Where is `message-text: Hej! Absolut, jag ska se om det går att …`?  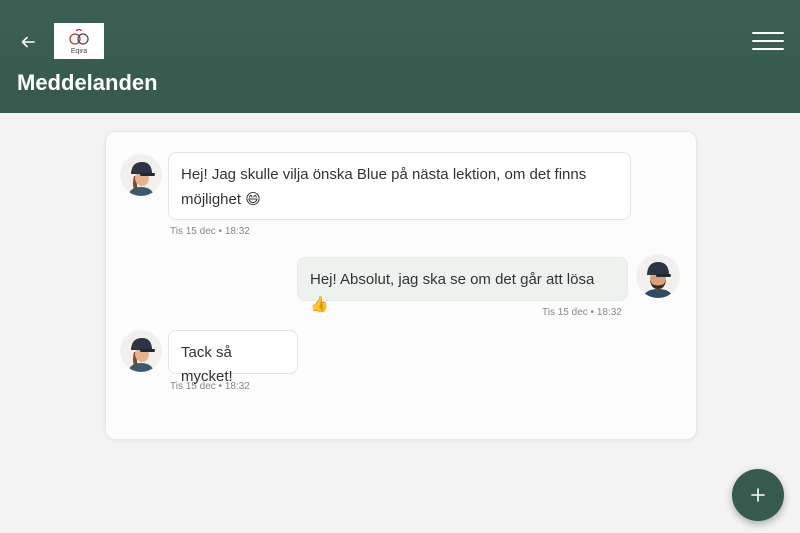 message-text: Hej! Absolut, jag ska se om det går att … is located at coordinates (452, 279).